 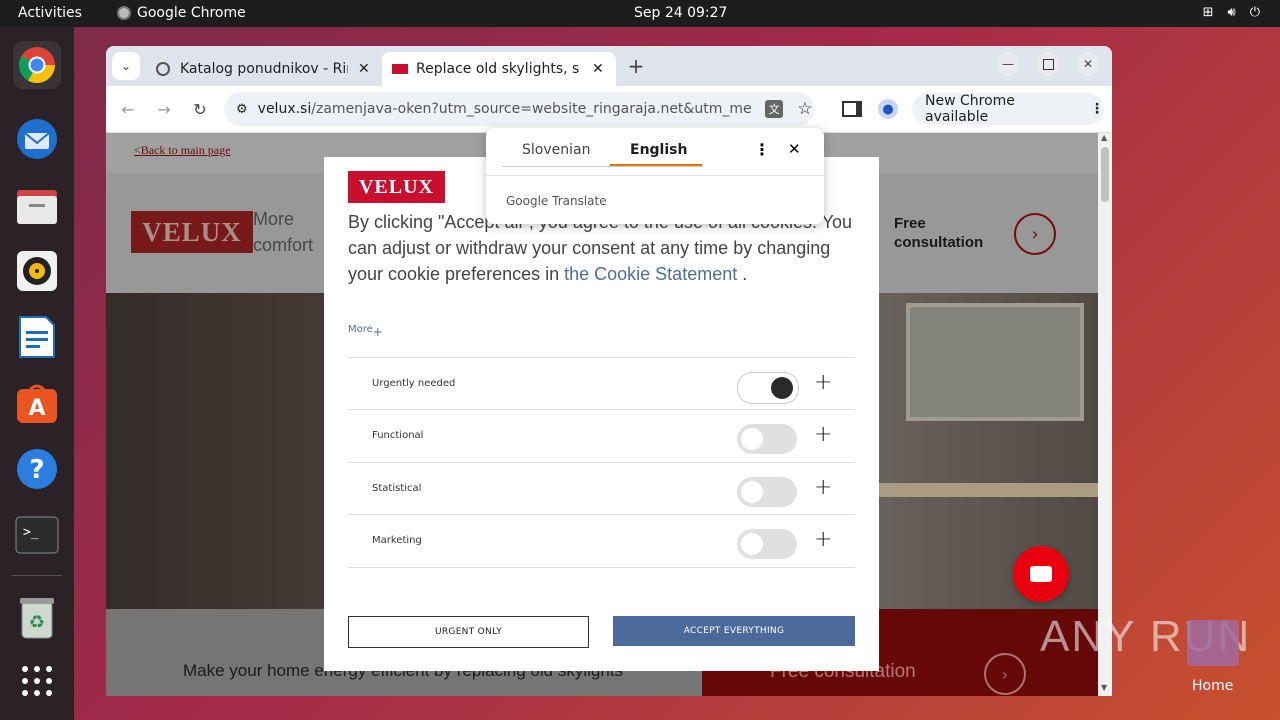 What do you see at coordinates (768, 388) in the screenshot?
I see `cookie-toggle-urgent` at bounding box center [768, 388].